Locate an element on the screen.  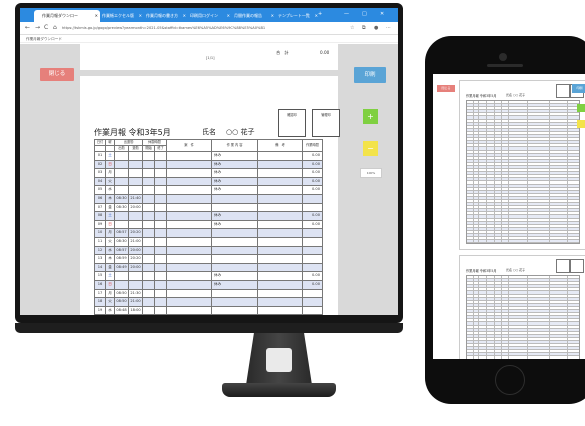
new-tab-button: + is located at coordinates (320, 14).